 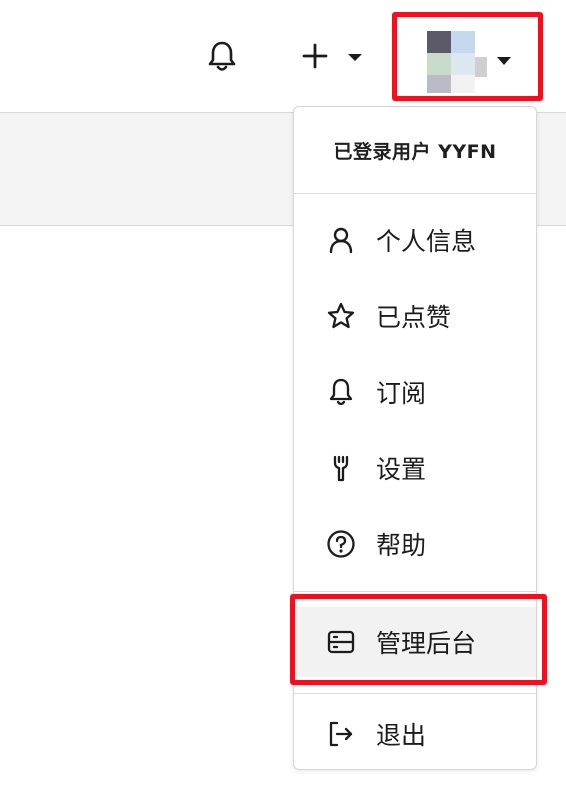 I want to click on menu-item-subscriptions: 订阅, so click(x=415, y=392).